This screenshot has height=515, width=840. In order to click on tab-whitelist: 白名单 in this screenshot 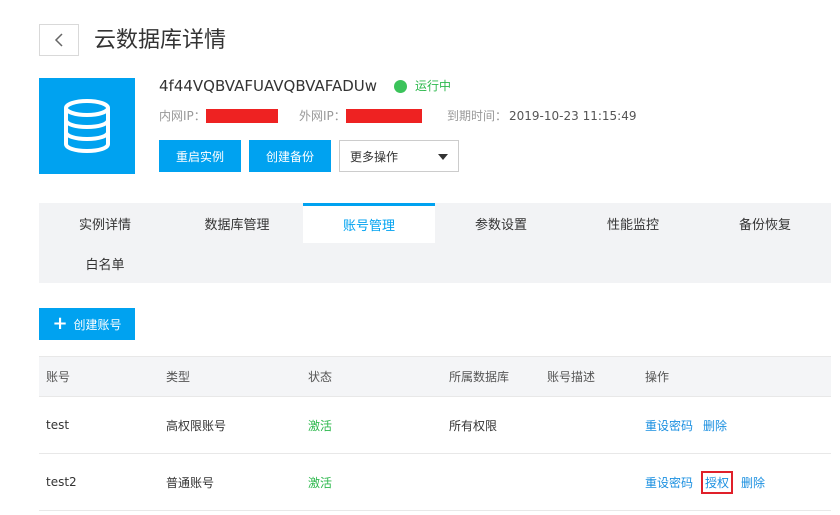, I will do `click(105, 263)`.